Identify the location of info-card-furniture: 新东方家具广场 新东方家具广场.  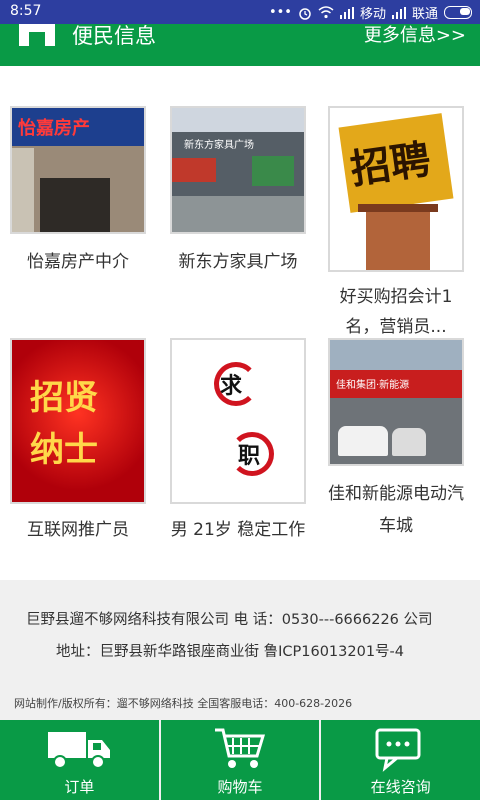
(238, 192).